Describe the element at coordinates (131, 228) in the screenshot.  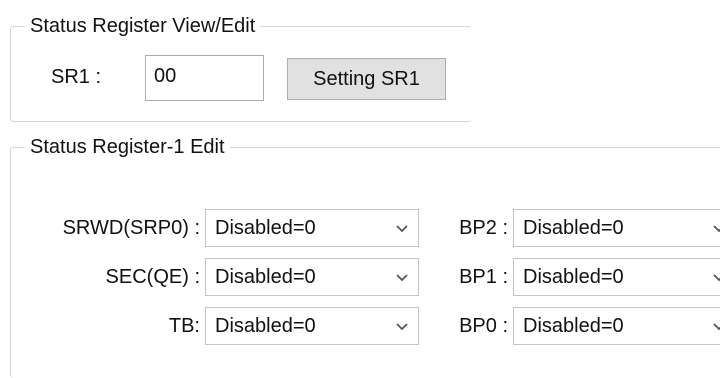
I see `srwd-label: SRWD(SRP0) :` at that location.